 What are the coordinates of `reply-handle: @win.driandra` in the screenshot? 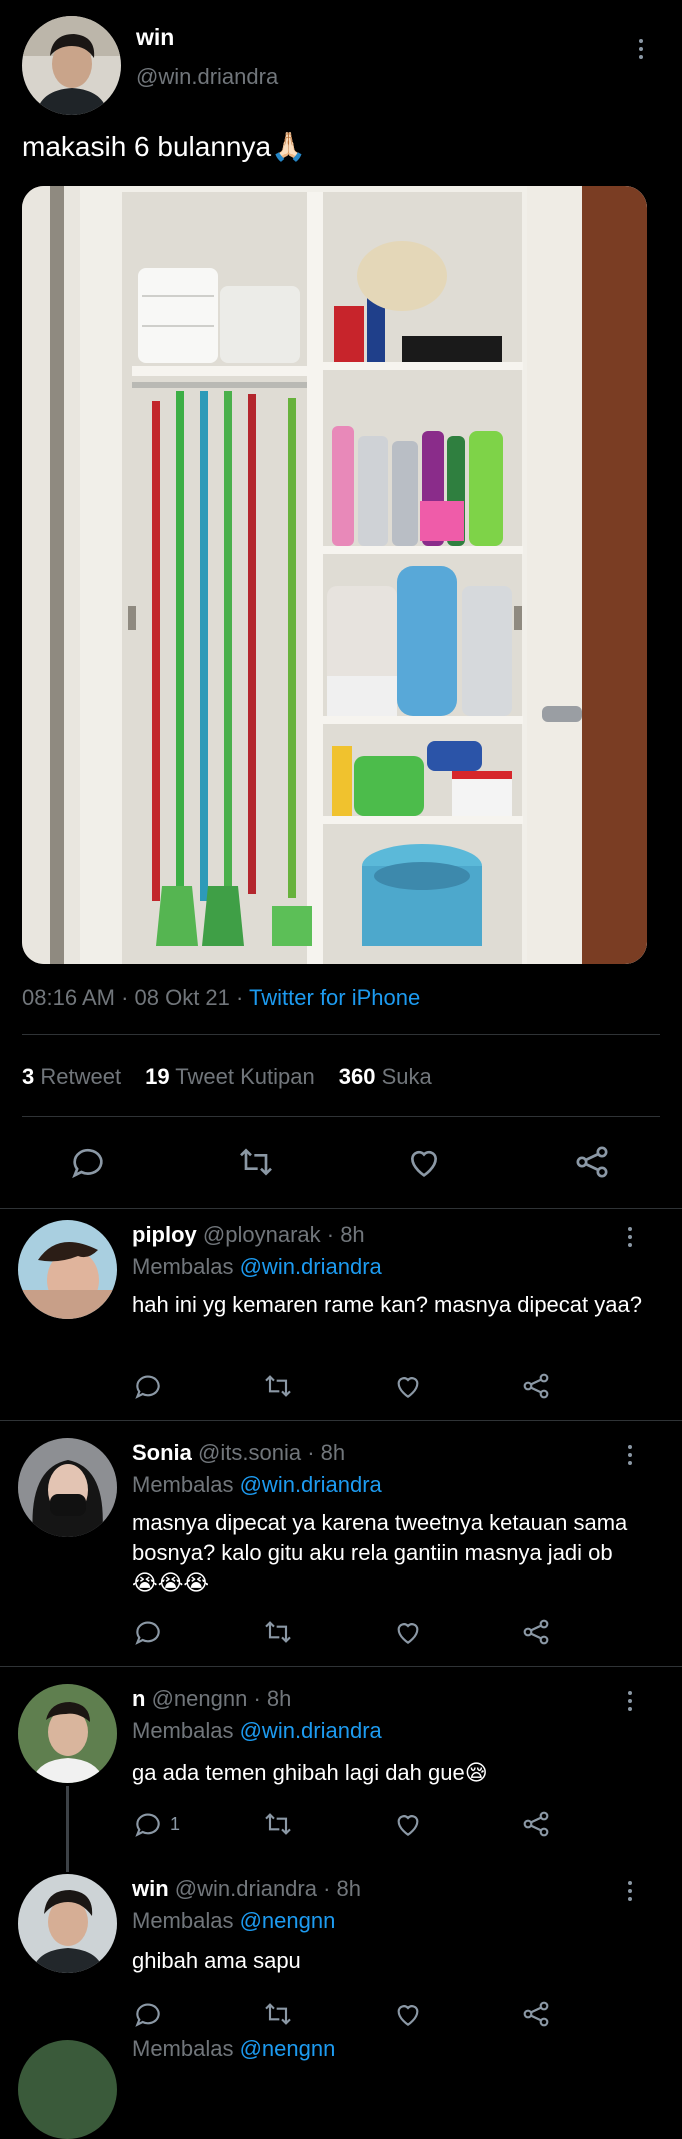 It's located at (246, 1888).